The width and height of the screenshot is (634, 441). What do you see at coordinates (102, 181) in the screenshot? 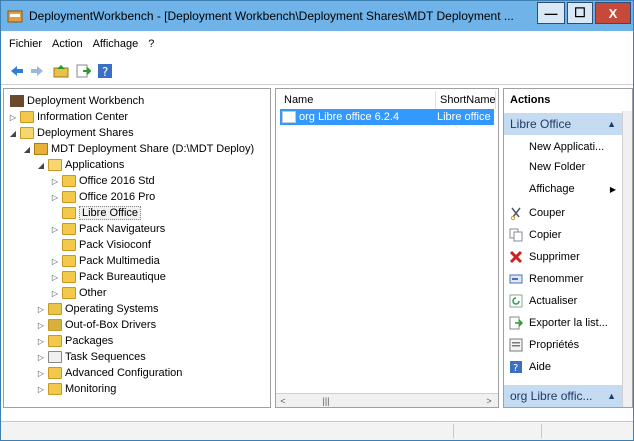
I see `tree-app-item: ▷ Office 2016 Std` at bounding box center [102, 181].